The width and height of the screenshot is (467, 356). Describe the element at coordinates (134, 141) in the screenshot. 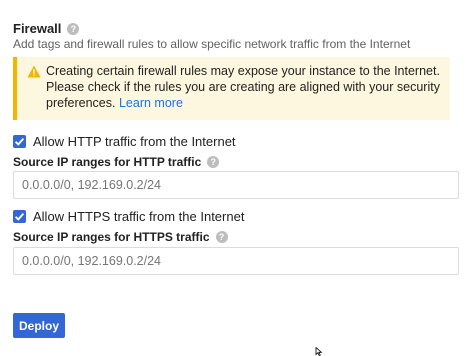

I see `allow-http-label: Allow HTTP traffic from the Internet` at that location.